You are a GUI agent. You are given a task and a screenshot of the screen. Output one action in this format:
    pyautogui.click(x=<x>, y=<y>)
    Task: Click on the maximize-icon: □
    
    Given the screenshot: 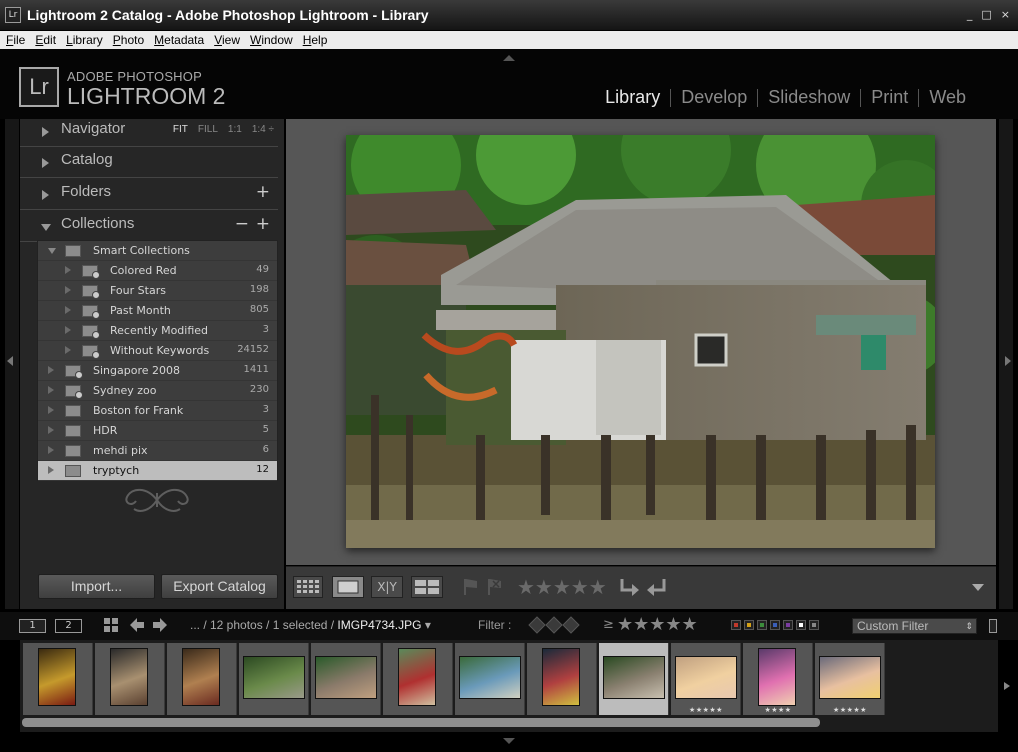 What is the action you would take?
    pyautogui.click(x=986, y=14)
    